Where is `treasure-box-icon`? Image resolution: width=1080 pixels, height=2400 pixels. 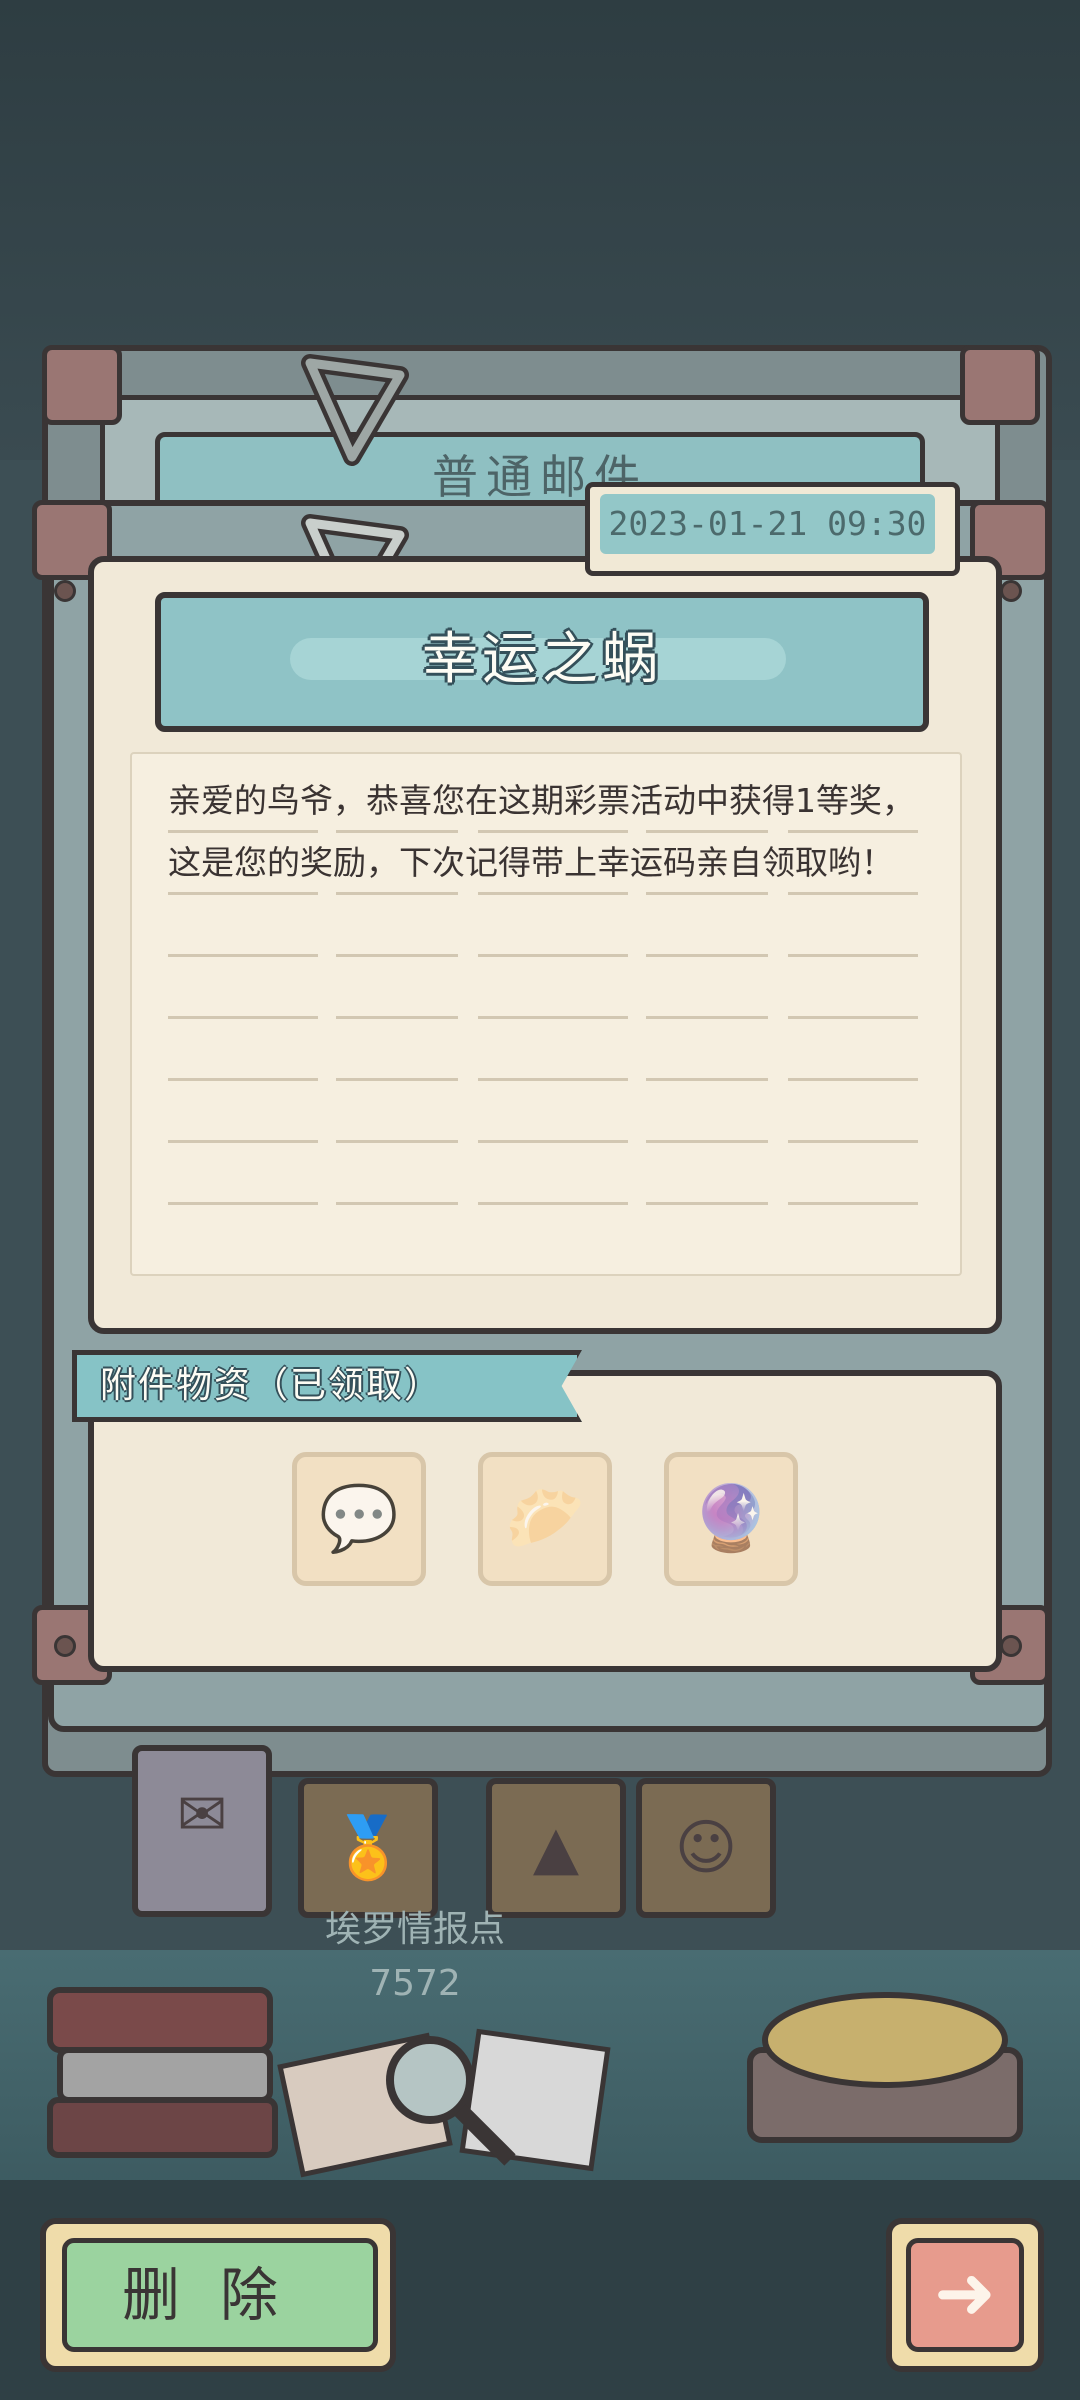 treasure-box-icon is located at coordinates (885, 2067).